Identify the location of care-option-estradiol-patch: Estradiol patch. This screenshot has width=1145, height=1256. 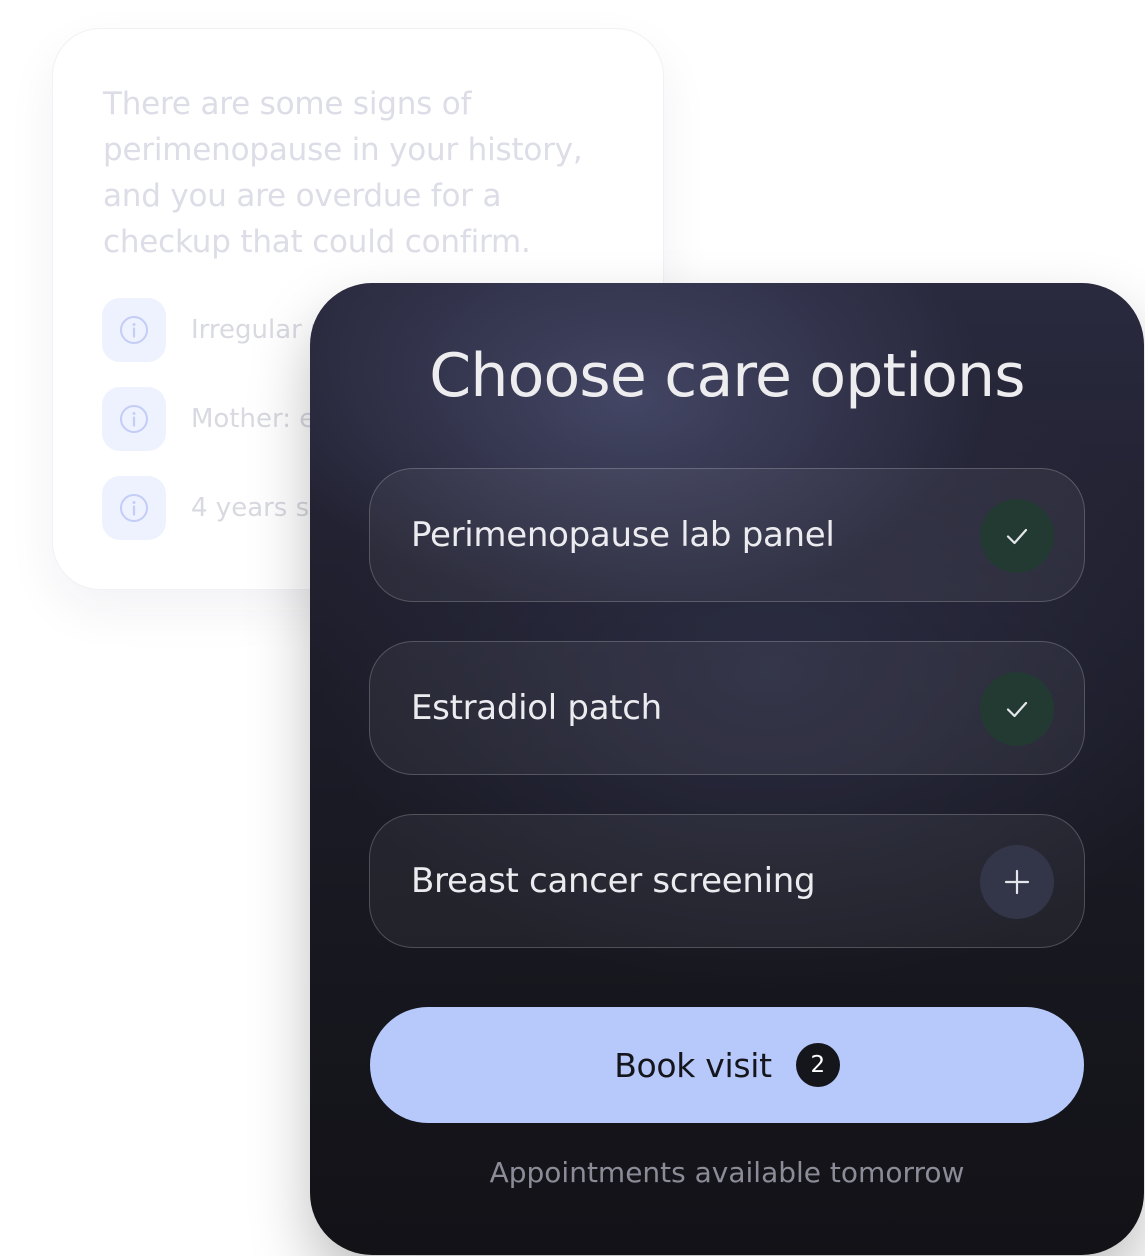
(727, 708).